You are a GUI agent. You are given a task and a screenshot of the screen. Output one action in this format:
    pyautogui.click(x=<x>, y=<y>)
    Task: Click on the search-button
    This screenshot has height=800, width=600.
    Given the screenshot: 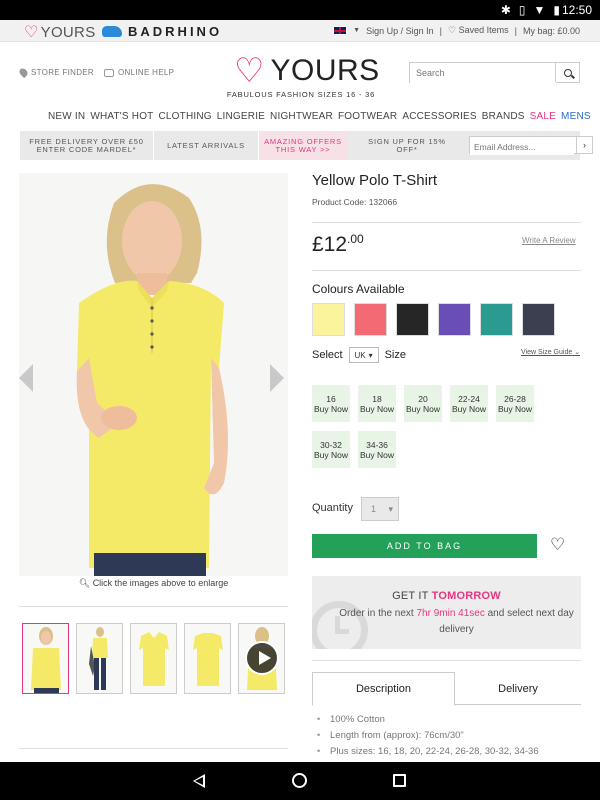 What is the action you would take?
    pyautogui.click(x=567, y=72)
    